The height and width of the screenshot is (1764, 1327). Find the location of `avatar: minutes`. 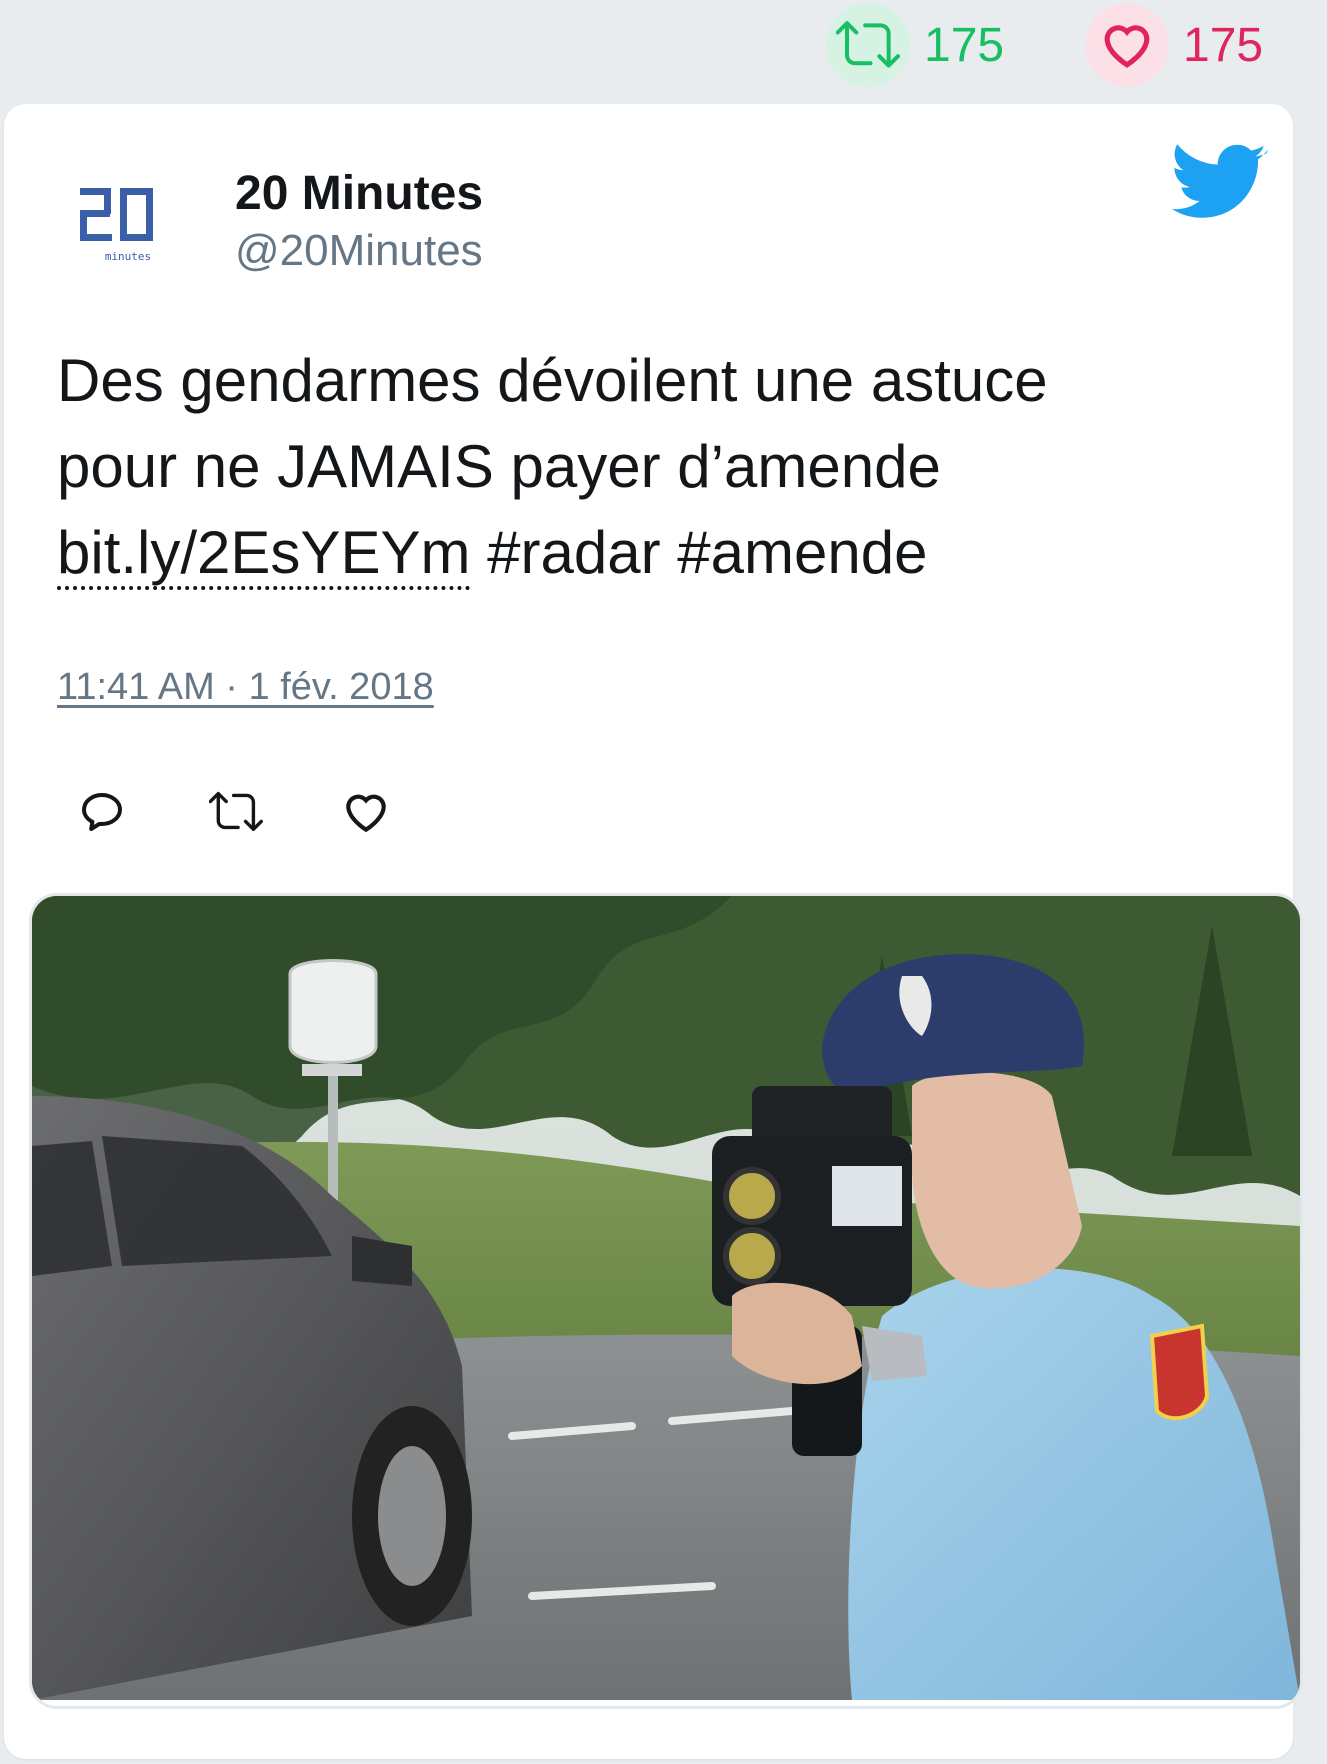

avatar: minutes is located at coordinates (128, 222).